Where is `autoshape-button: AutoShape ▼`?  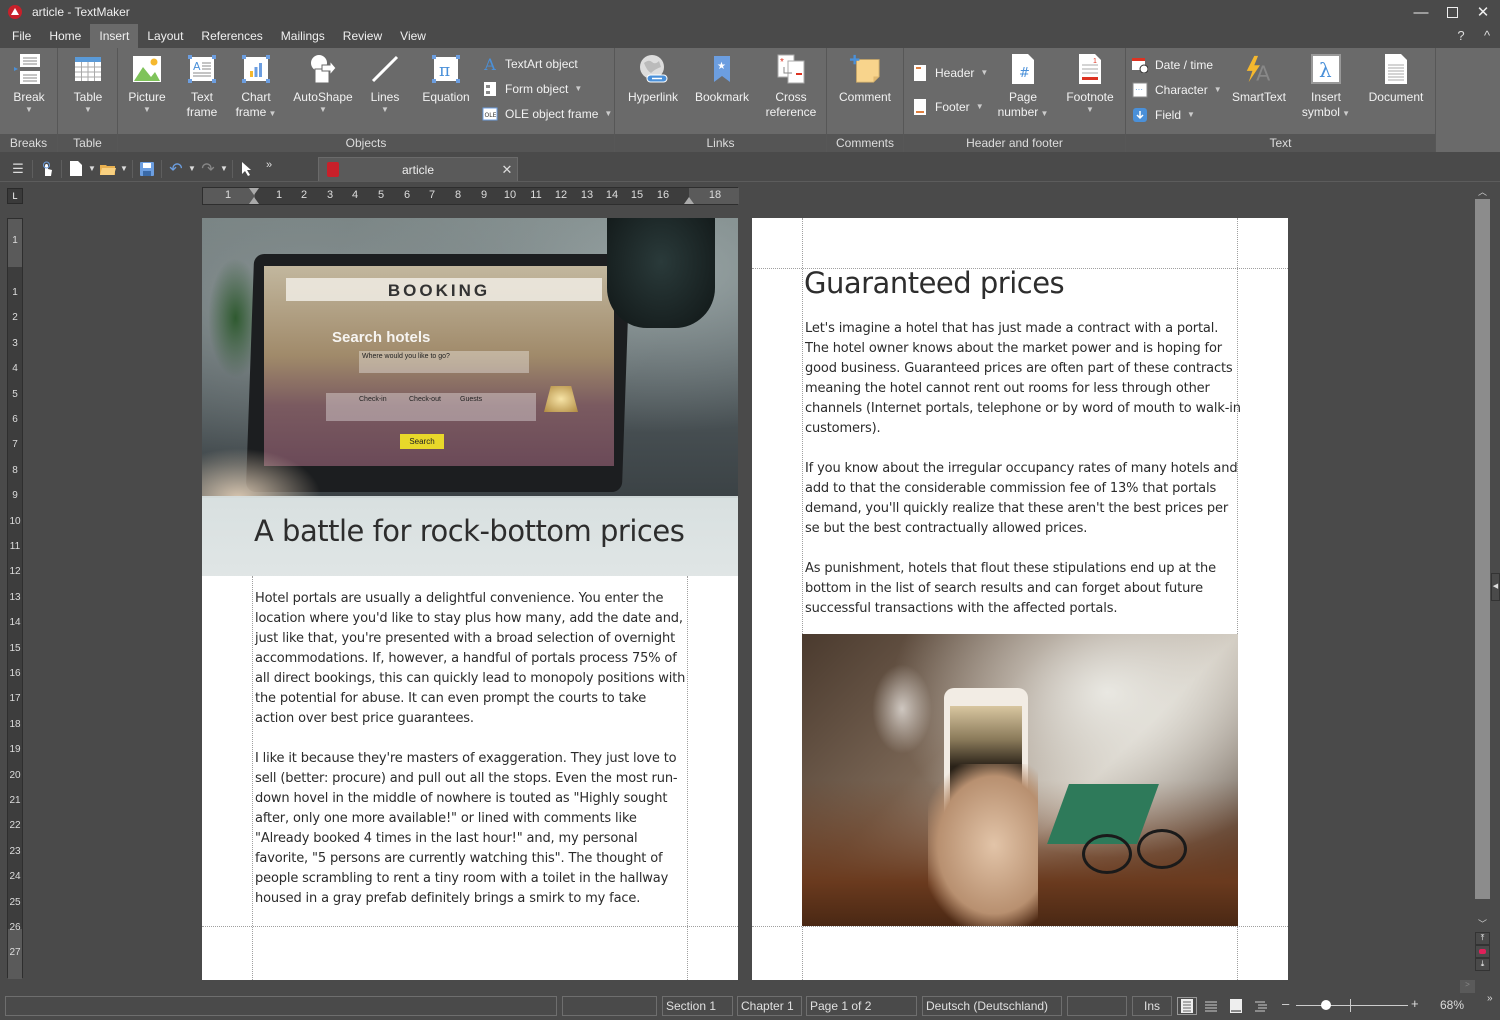 autoshape-button: AutoShape ▼ is located at coordinates (323, 83).